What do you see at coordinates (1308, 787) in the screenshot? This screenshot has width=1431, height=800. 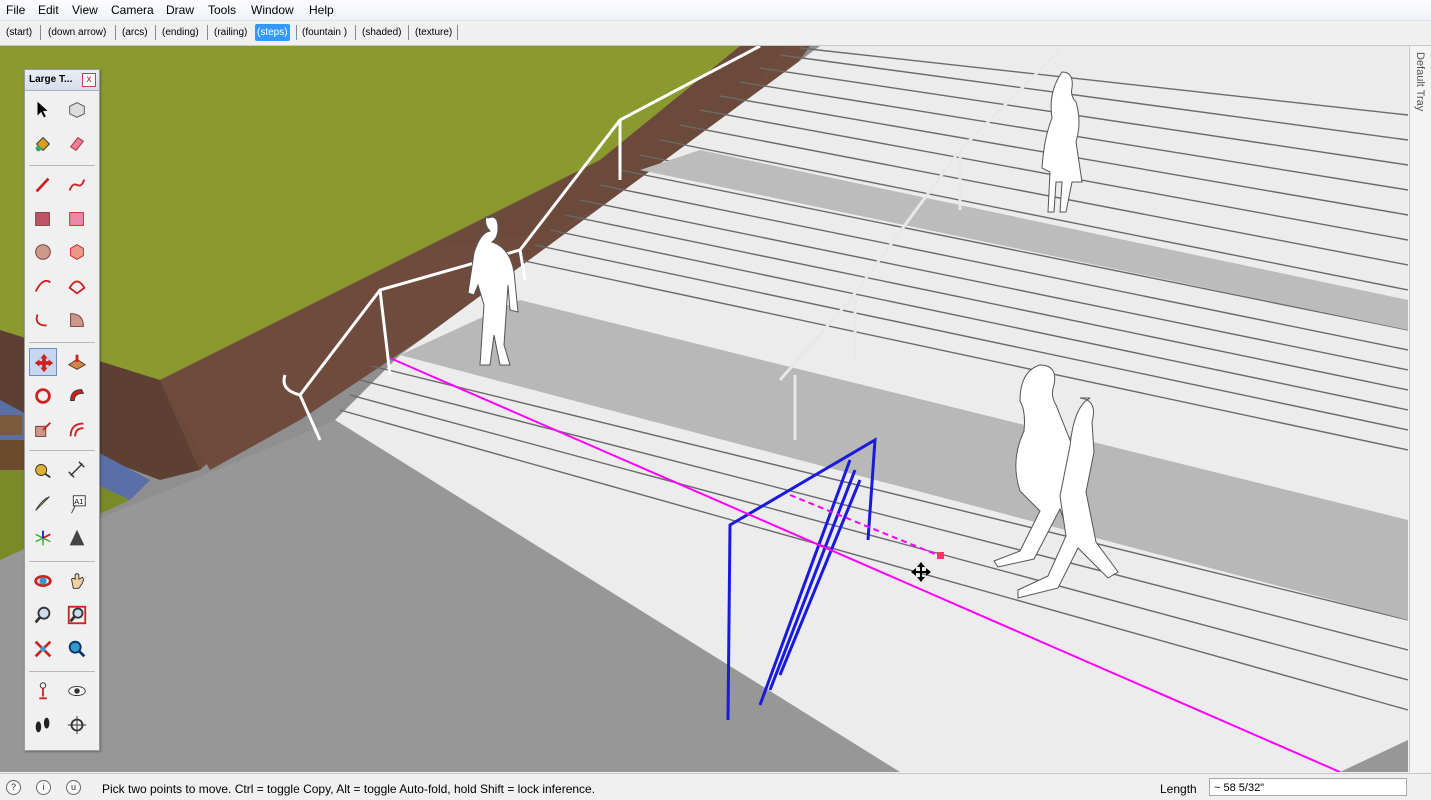 I see `vcb-length-input: ~ 58 5/32"` at bounding box center [1308, 787].